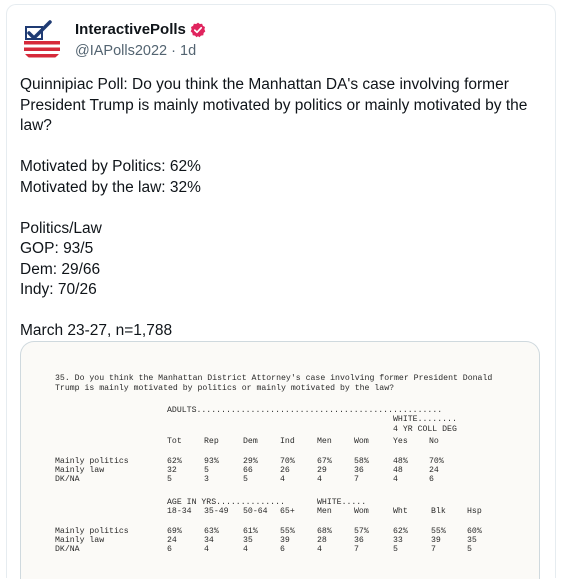 The height and width of the screenshot is (579, 580). I want to click on table-cell: 63%, so click(211, 531).